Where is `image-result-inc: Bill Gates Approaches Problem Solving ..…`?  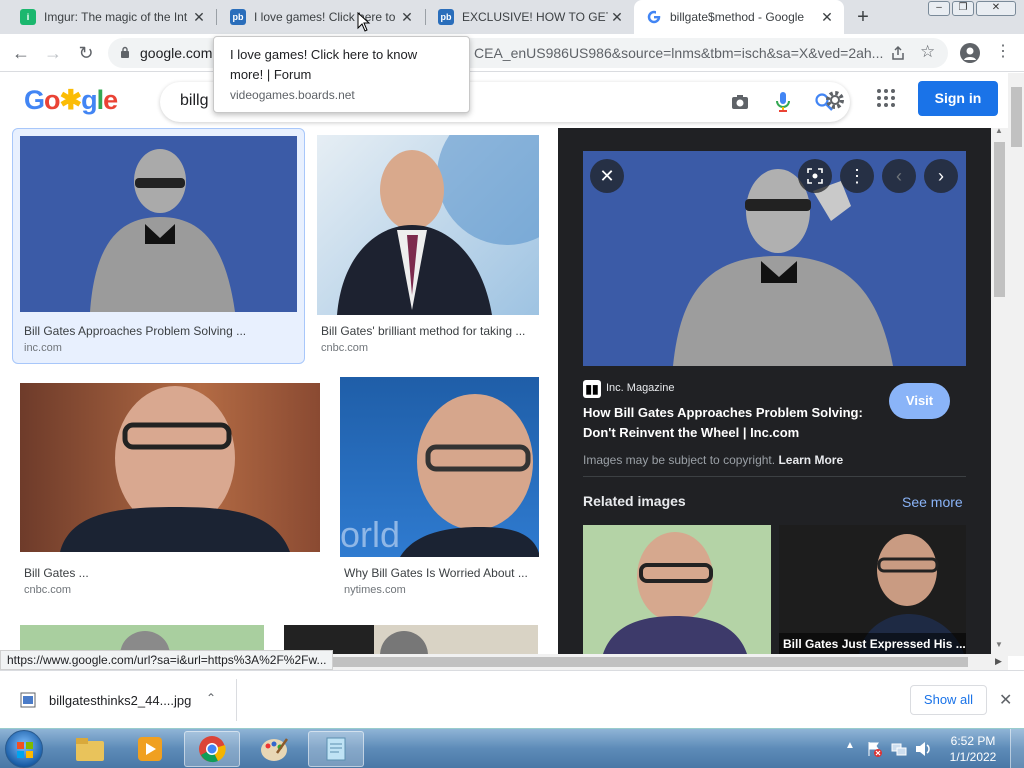 image-result-inc: Bill Gates Approaches Problem Solving ..… is located at coordinates (158, 246).